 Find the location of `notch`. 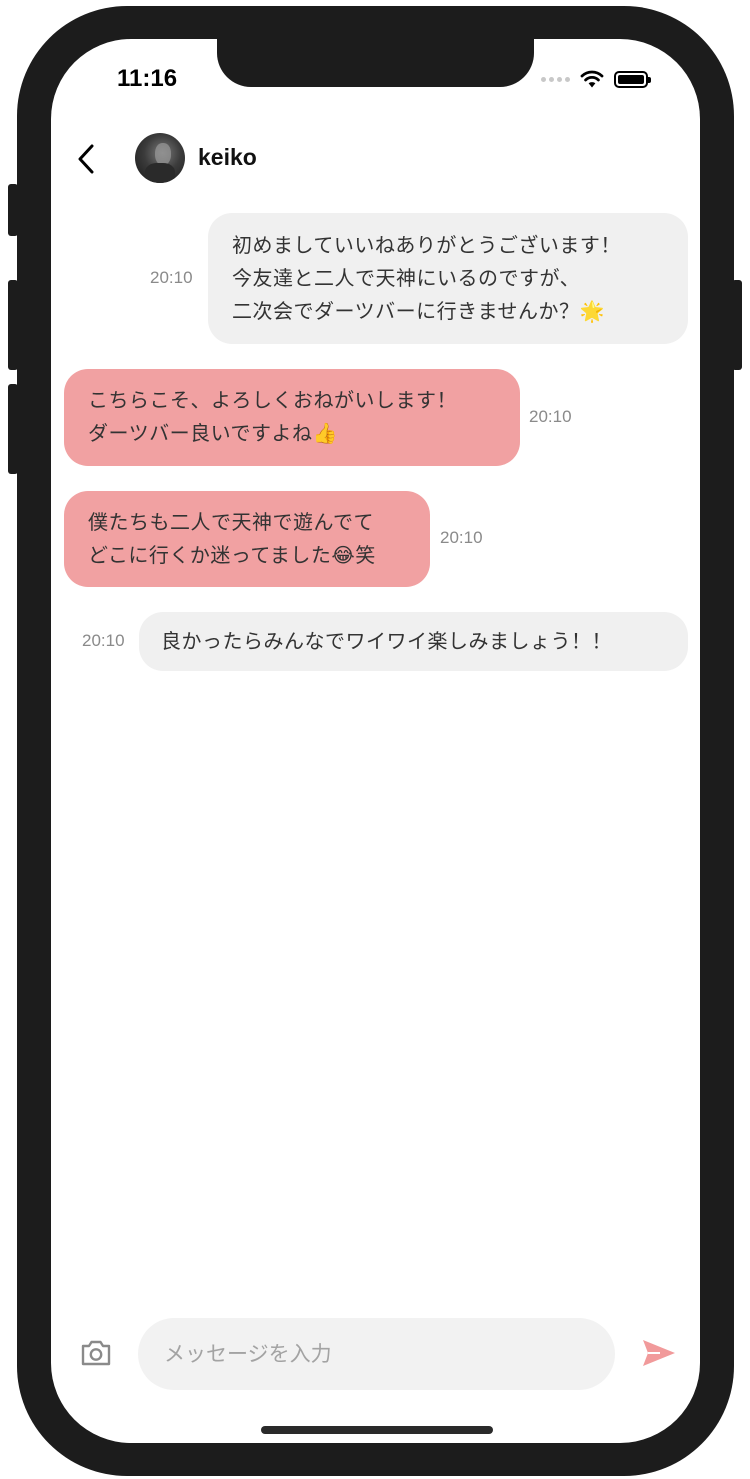

notch is located at coordinates (375, 63).